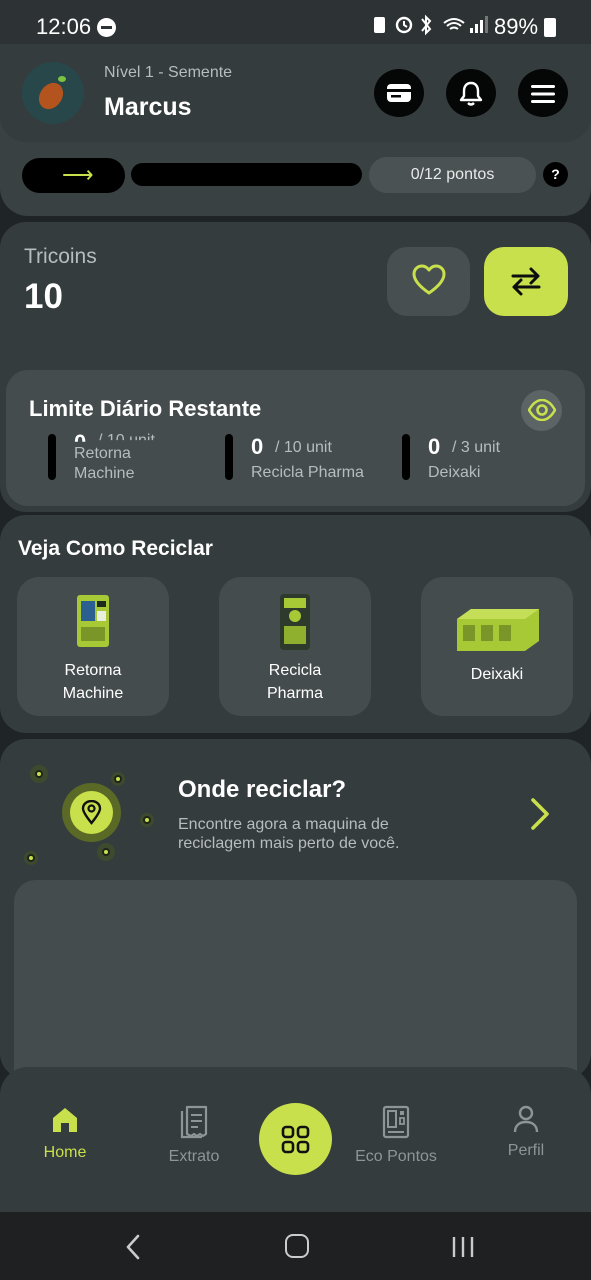 This screenshot has height=1280, width=591. I want to click on favorites-button, so click(428, 281).